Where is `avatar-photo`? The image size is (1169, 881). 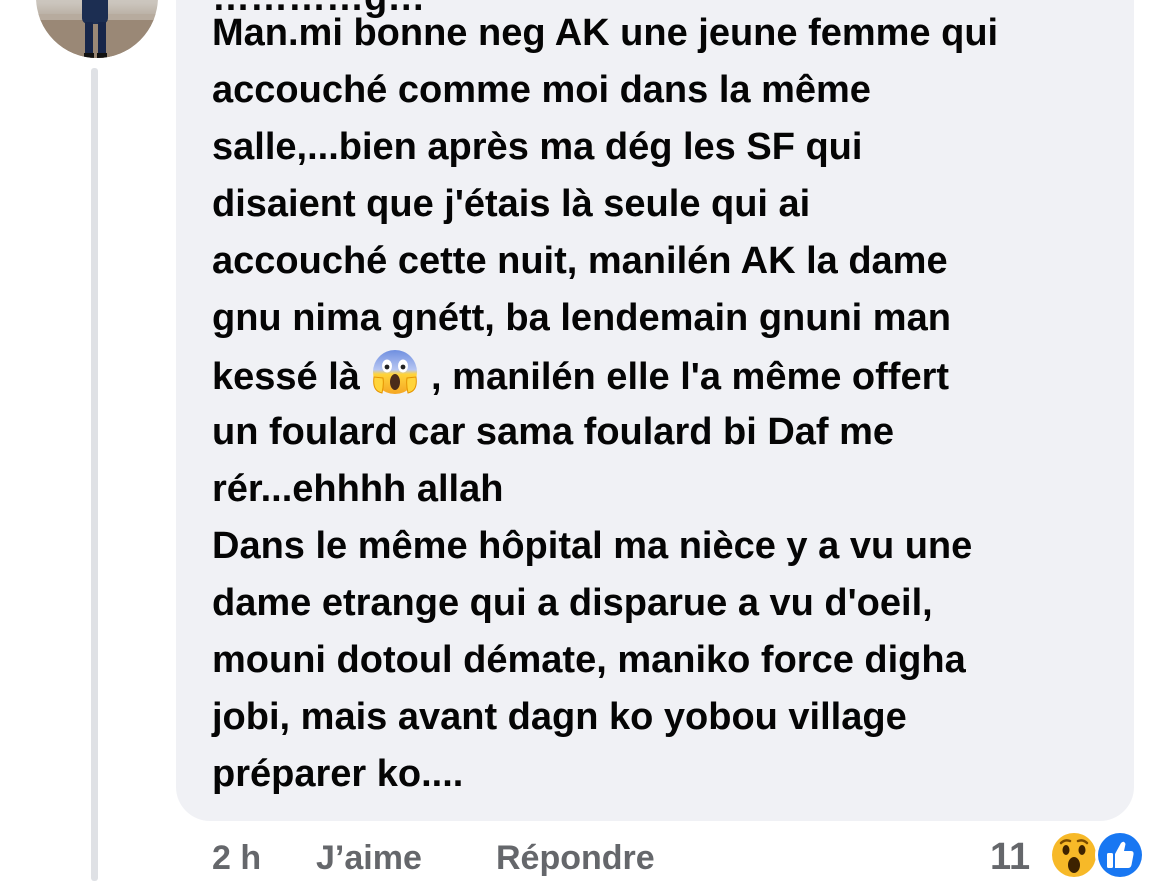
avatar-photo is located at coordinates (97, 29).